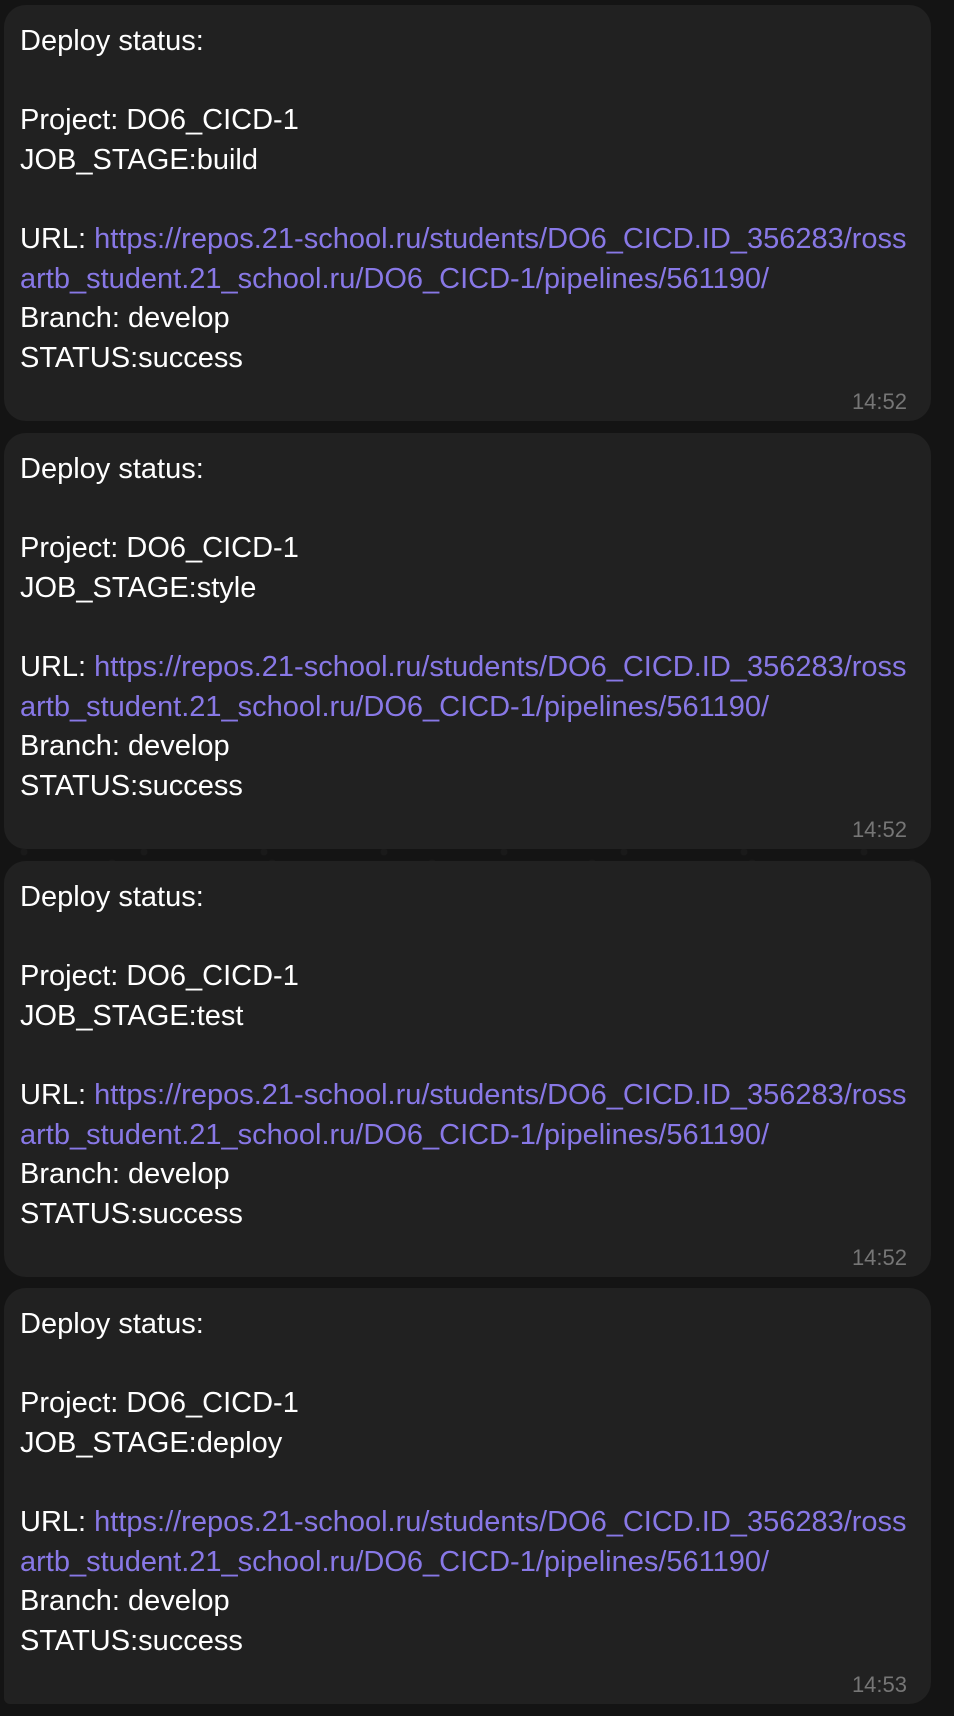 This screenshot has width=954, height=1716. What do you see at coordinates (226, 587) in the screenshot?
I see `job-stage-value: style` at bounding box center [226, 587].